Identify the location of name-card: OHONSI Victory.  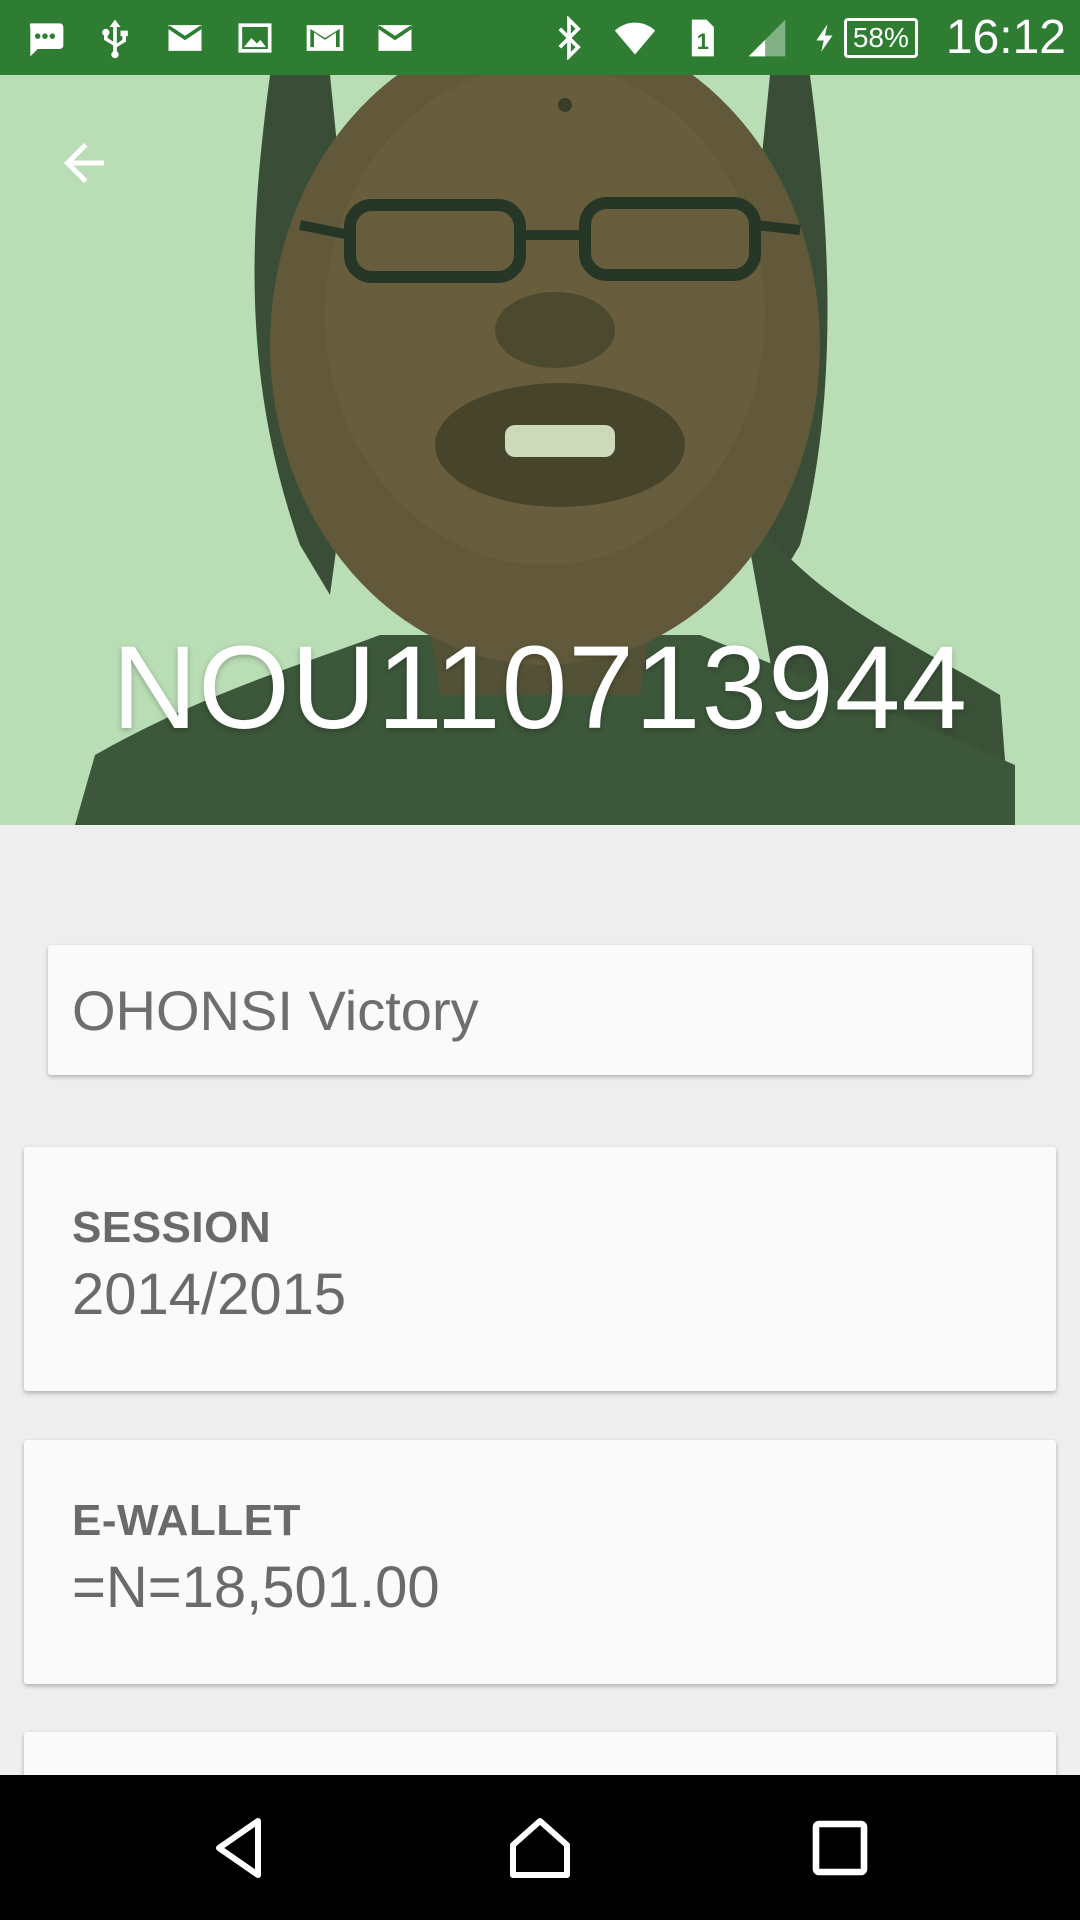
(540, 1010).